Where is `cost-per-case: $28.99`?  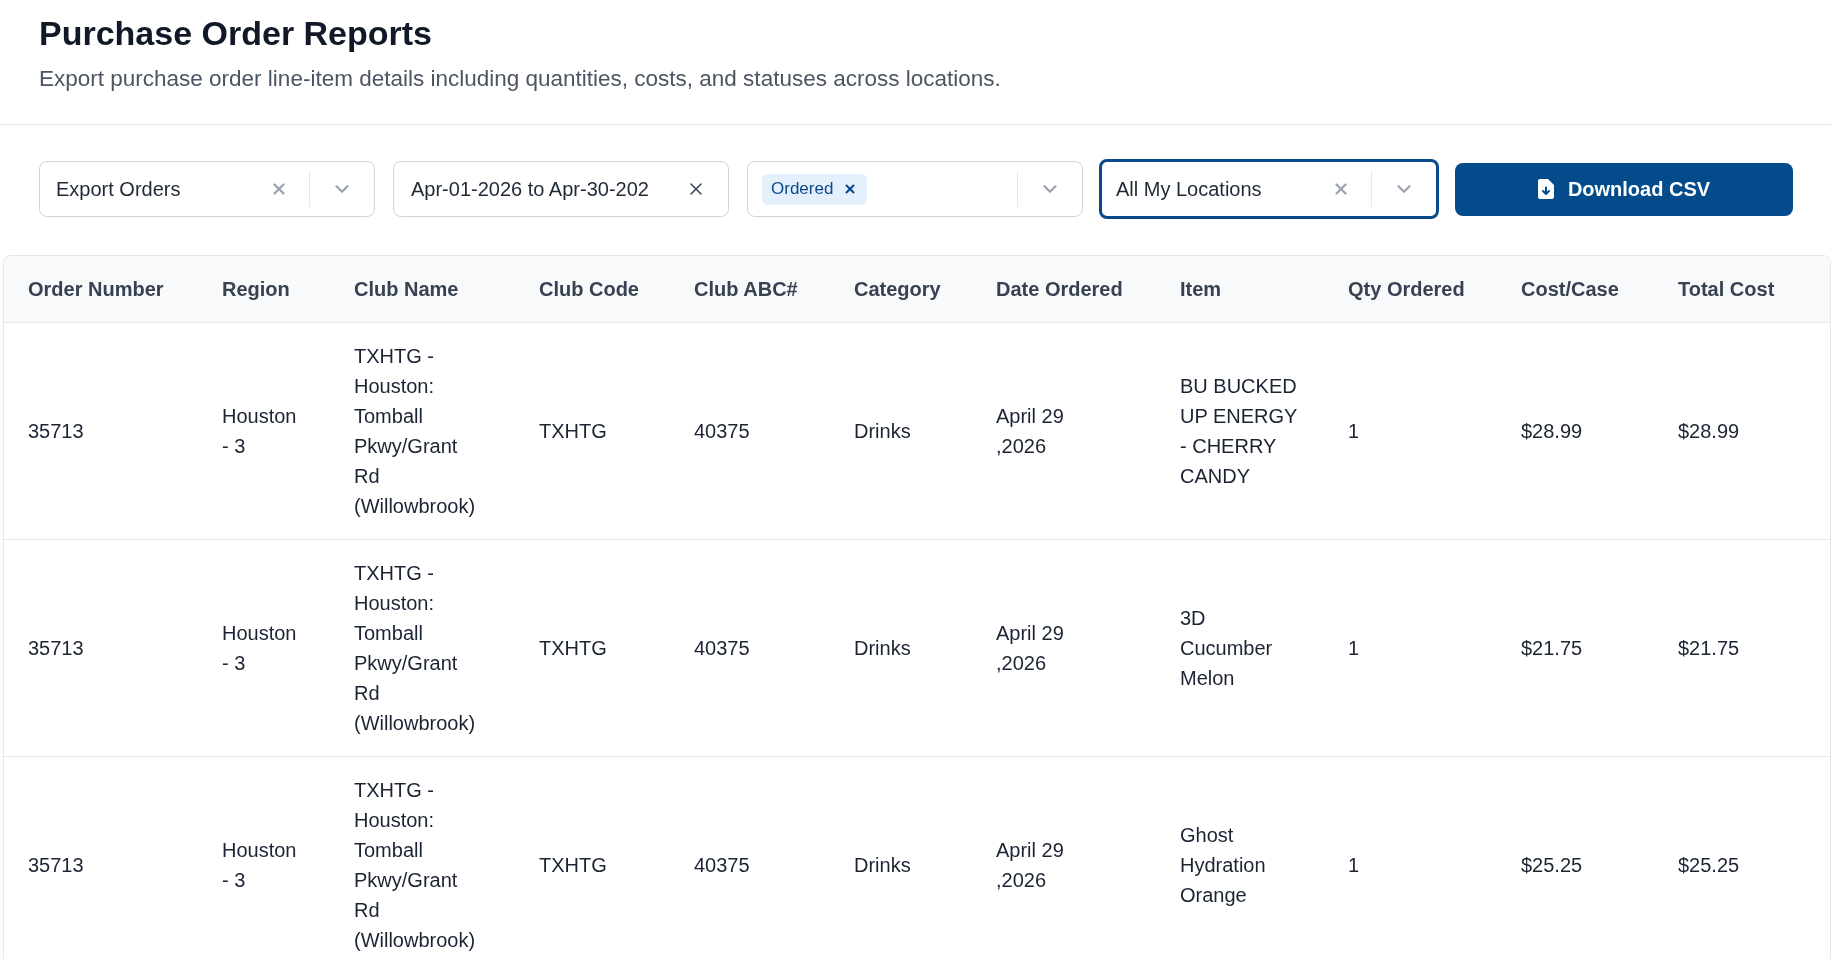
cost-per-case: $28.99 is located at coordinates (1552, 431).